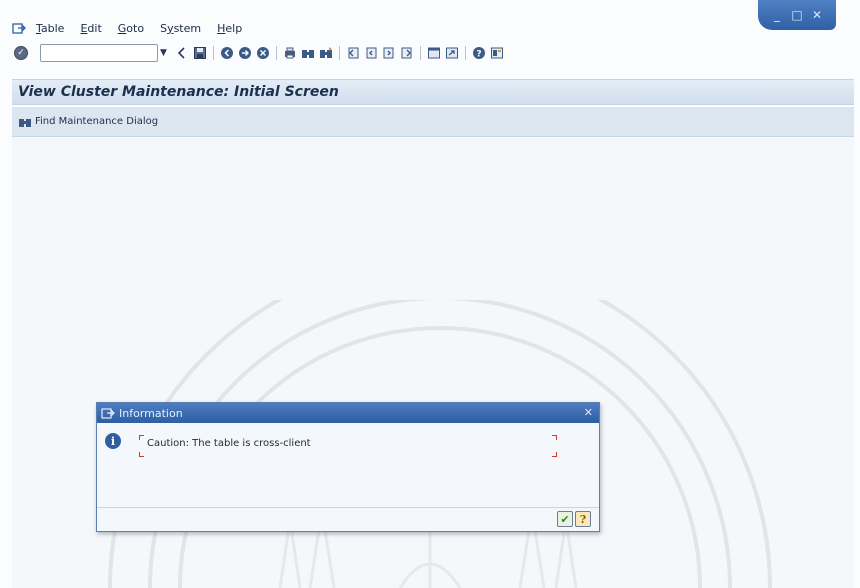 The width and height of the screenshot is (860, 588). What do you see at coordinates (348, 478) in the screenshot?
I see `dialog-body: i Caution: The table is cross-client ✔ ?` at bounding box center [348, 478].